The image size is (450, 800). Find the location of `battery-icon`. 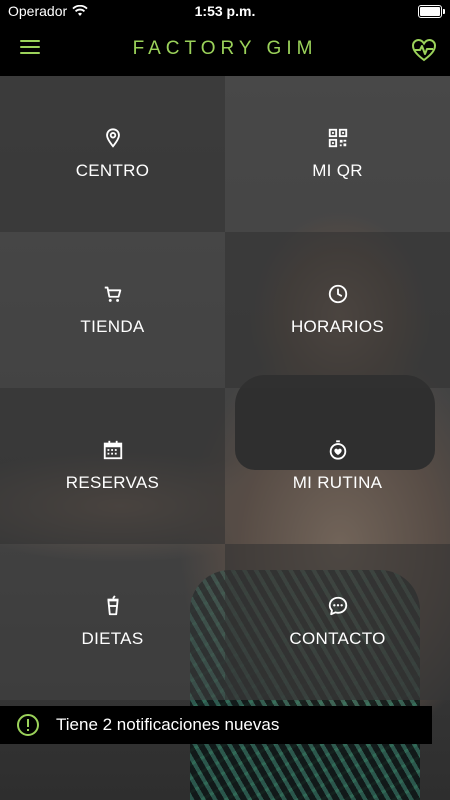

battery-icon is located at coordinates (431, 11).